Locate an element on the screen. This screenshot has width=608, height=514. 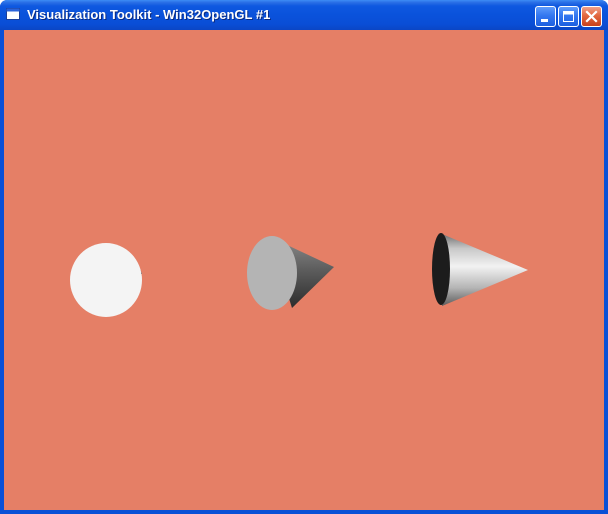
maximize-button is located at coordinates (568, 16).